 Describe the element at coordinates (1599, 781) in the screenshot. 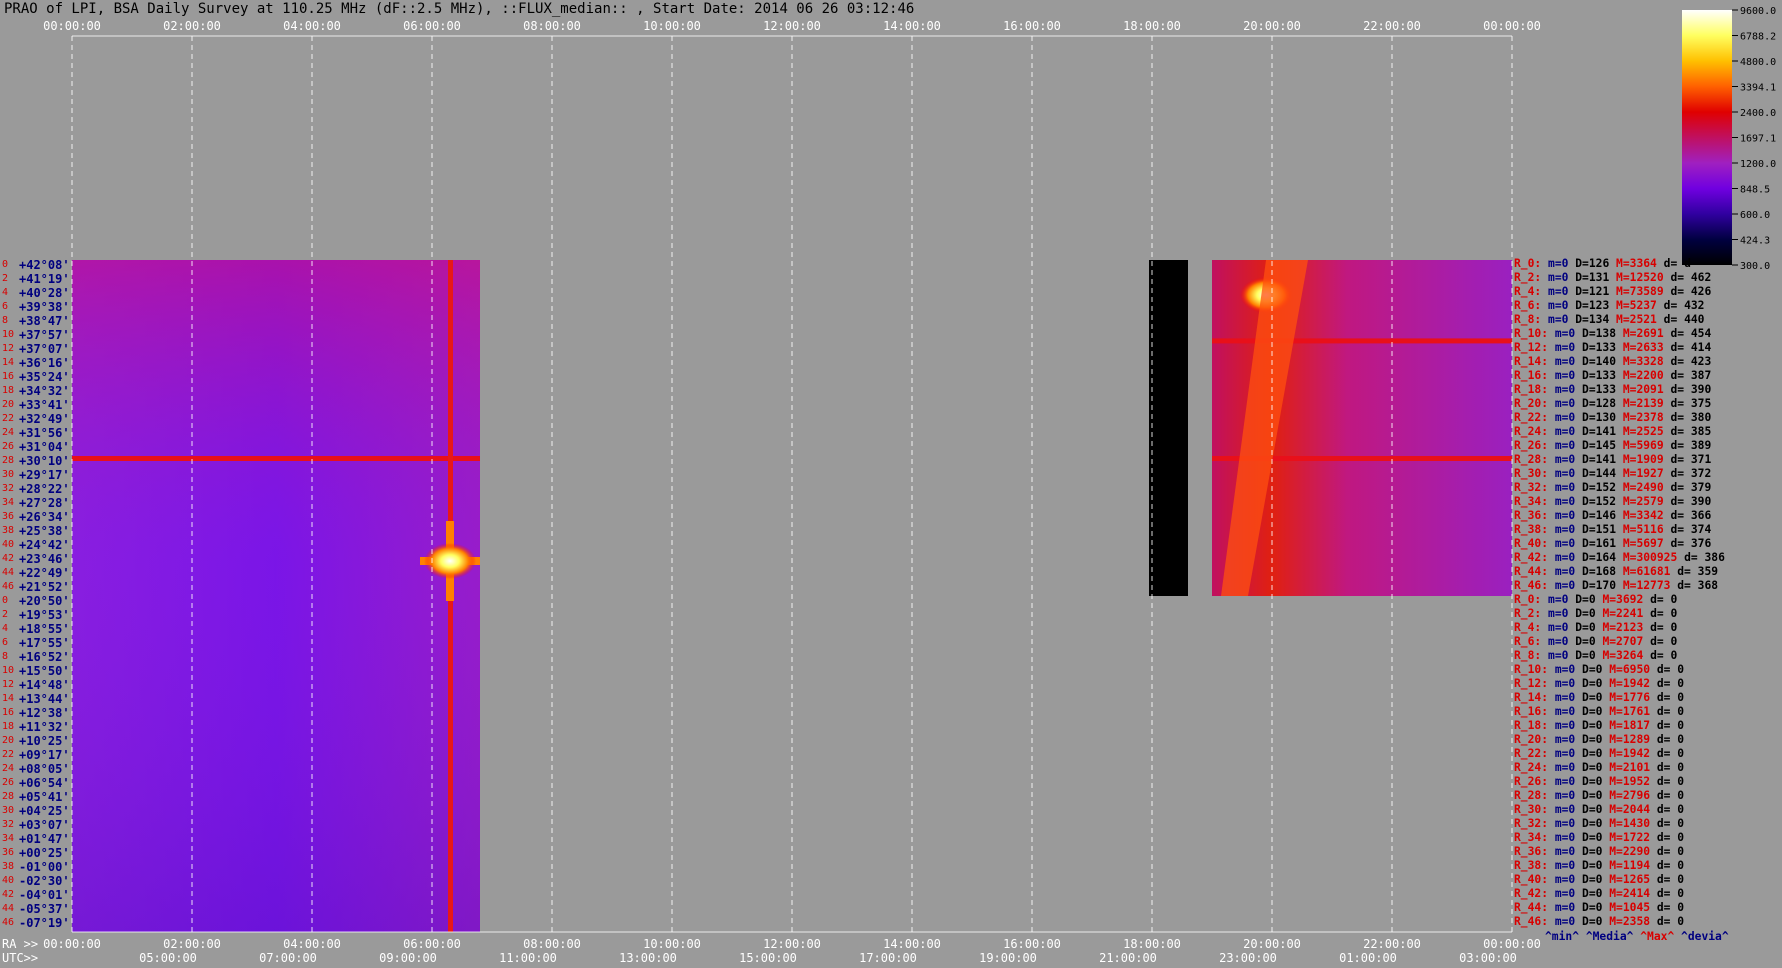

I see `stats-row: R_26: m=0 D=0 M=1952 d= 0` at that location.